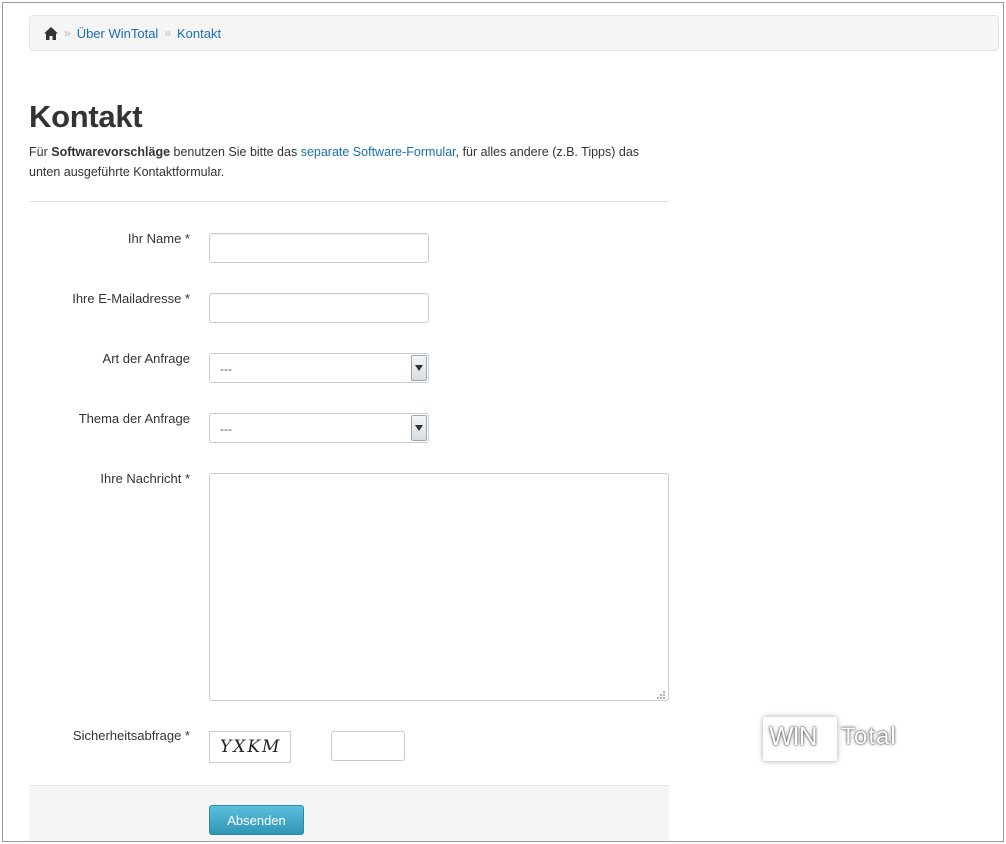  I want to click on form-actions, so click(349, 813).